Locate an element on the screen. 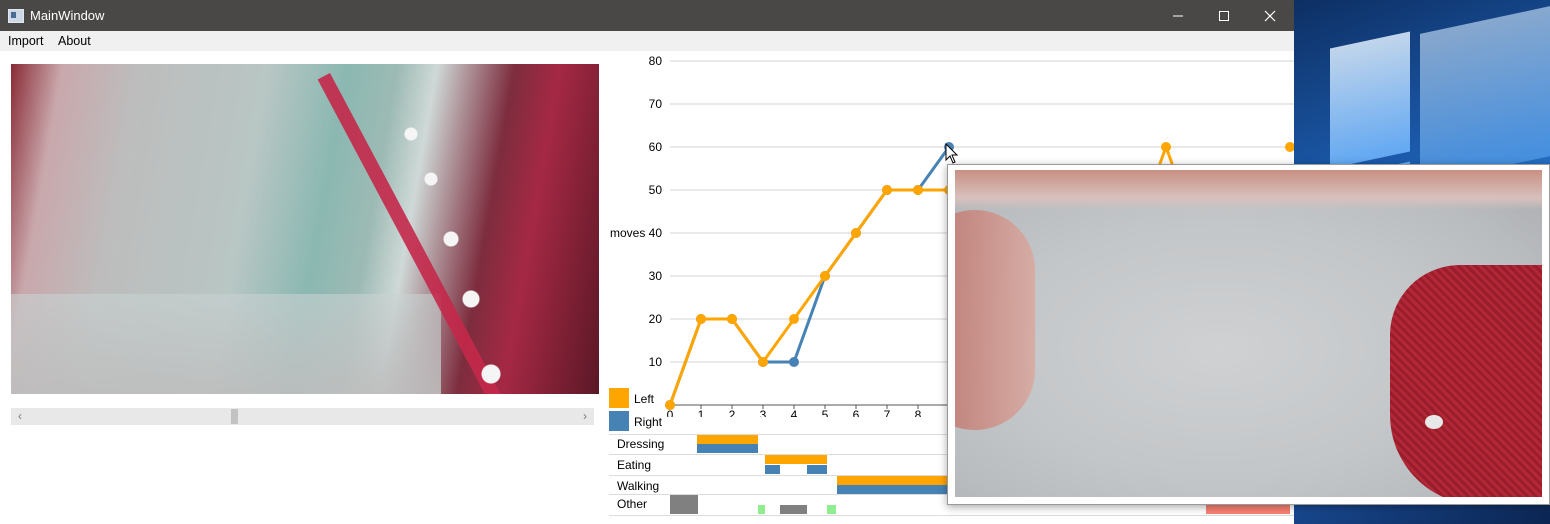 The width and height of the screenshot is (1550, 524). y-axis-label: moves is located at coordinates (627, 233).